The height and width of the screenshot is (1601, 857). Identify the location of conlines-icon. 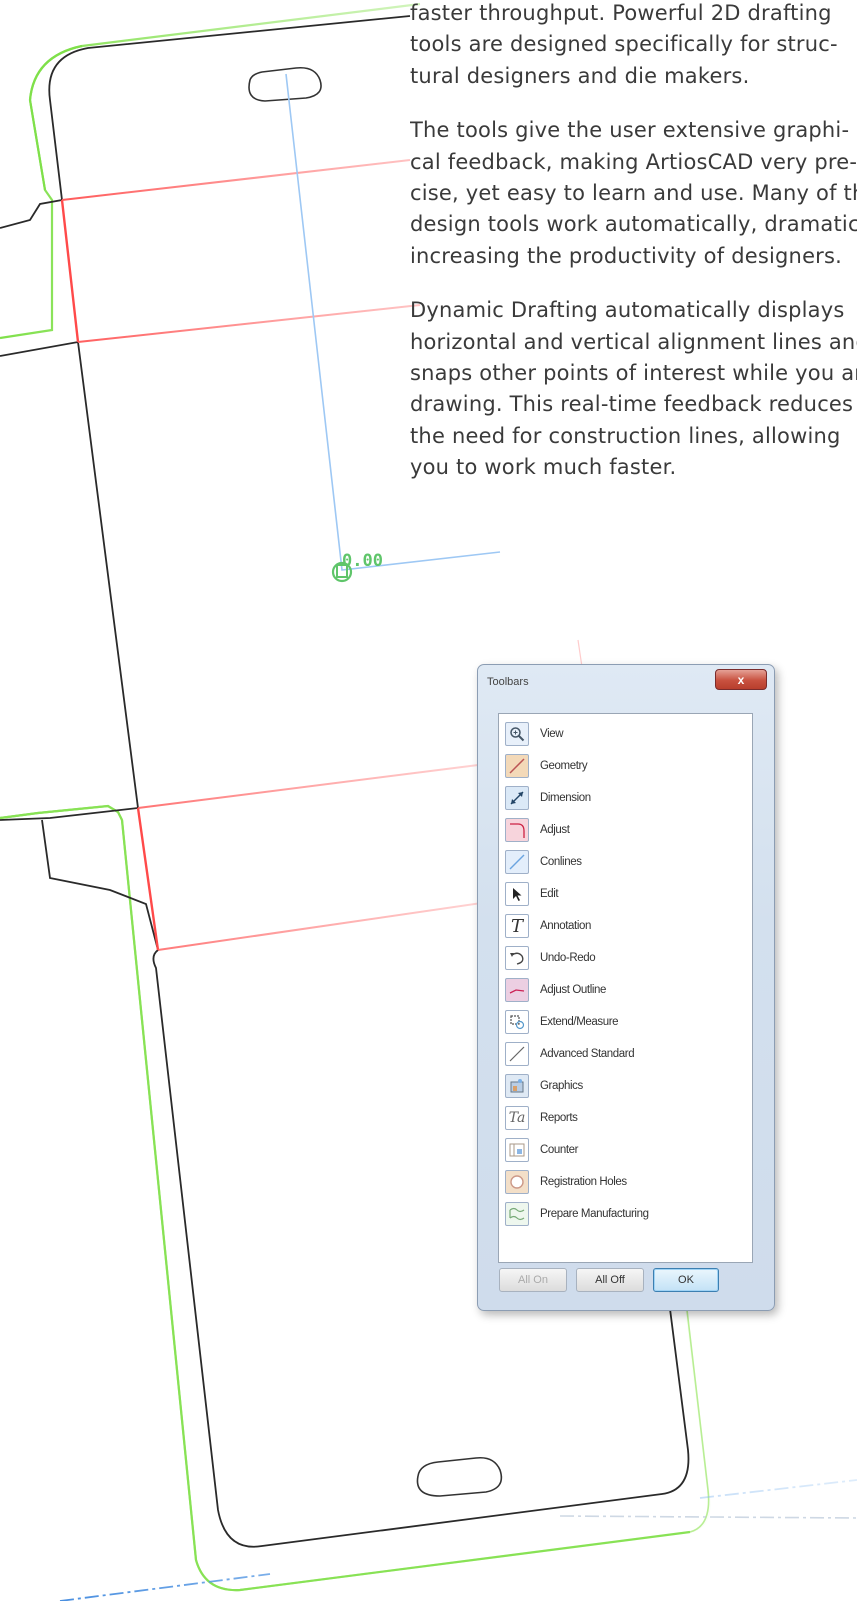
(517, 862).